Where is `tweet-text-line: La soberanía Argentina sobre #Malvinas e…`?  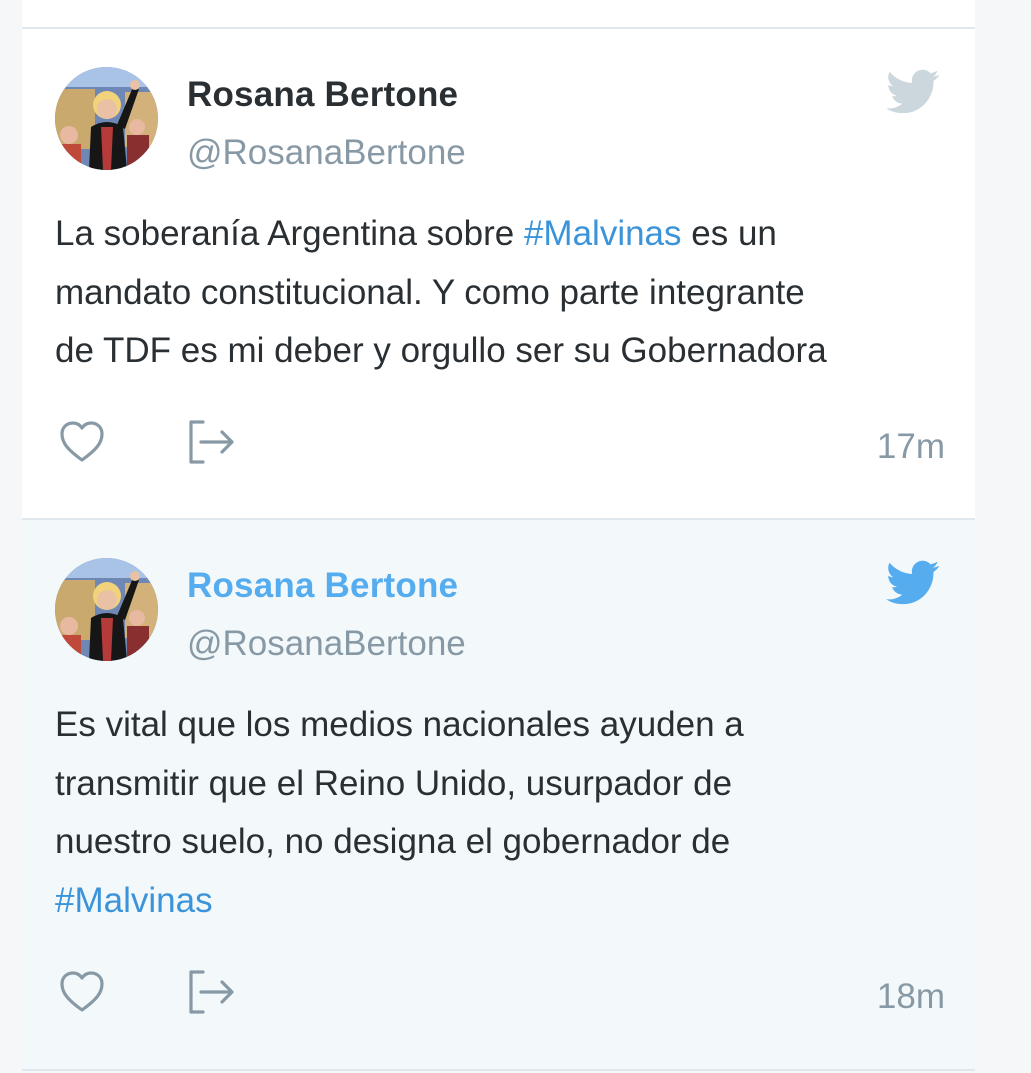 tweet-text-line: La soberanía Argentina sobre #Malvinas e… is located at coordinates (495, 234).